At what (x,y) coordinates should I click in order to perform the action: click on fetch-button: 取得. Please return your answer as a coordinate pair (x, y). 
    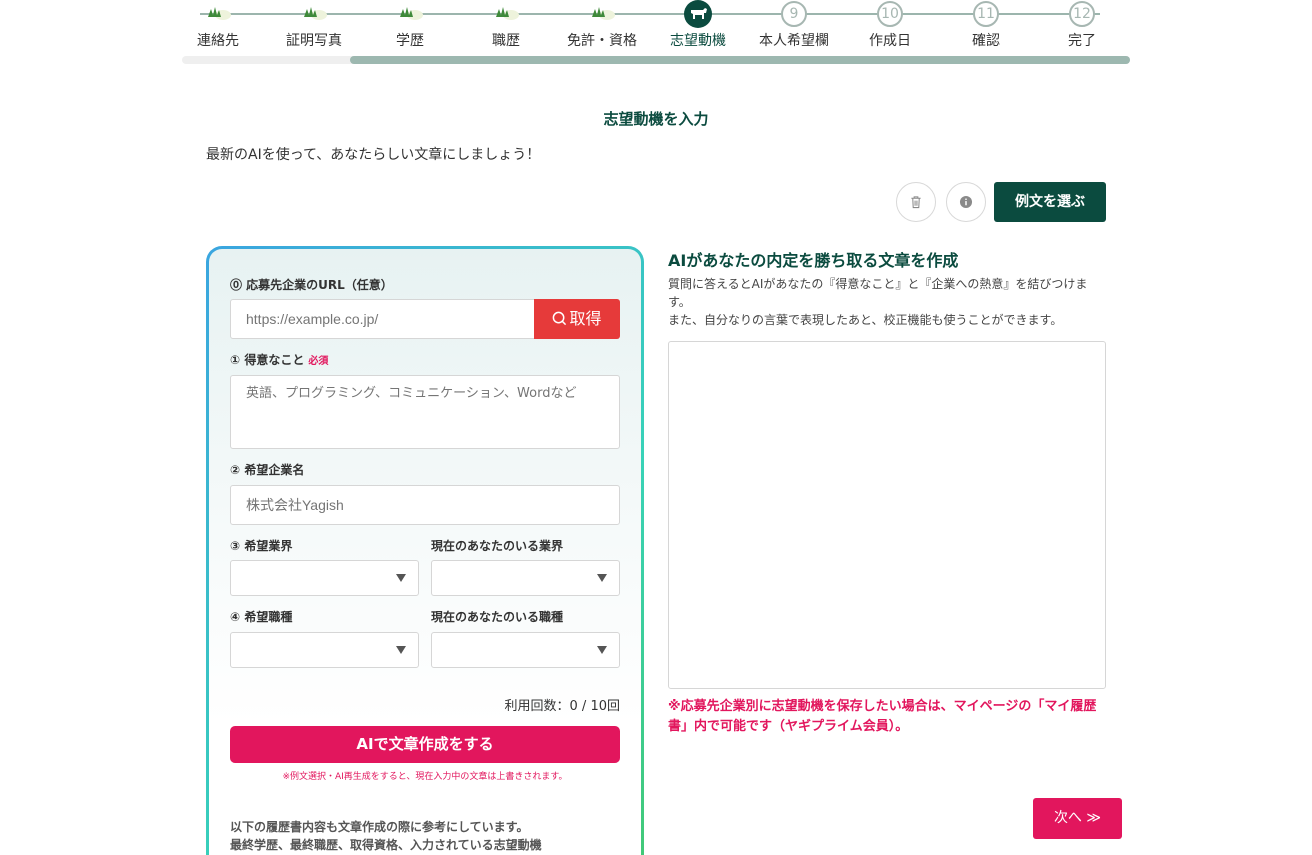
    Looking at the image, I should click on (577, 319).